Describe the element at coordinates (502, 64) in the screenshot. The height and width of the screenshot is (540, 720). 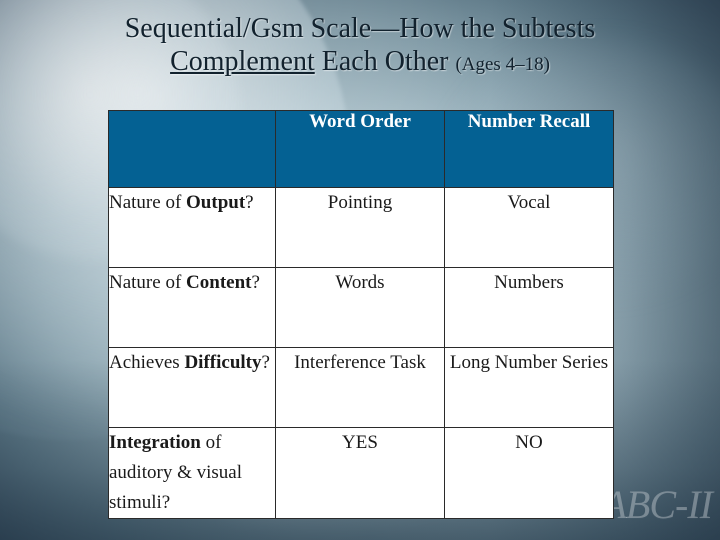
I see `title-age-range: (Ages 4–18)` at that location.